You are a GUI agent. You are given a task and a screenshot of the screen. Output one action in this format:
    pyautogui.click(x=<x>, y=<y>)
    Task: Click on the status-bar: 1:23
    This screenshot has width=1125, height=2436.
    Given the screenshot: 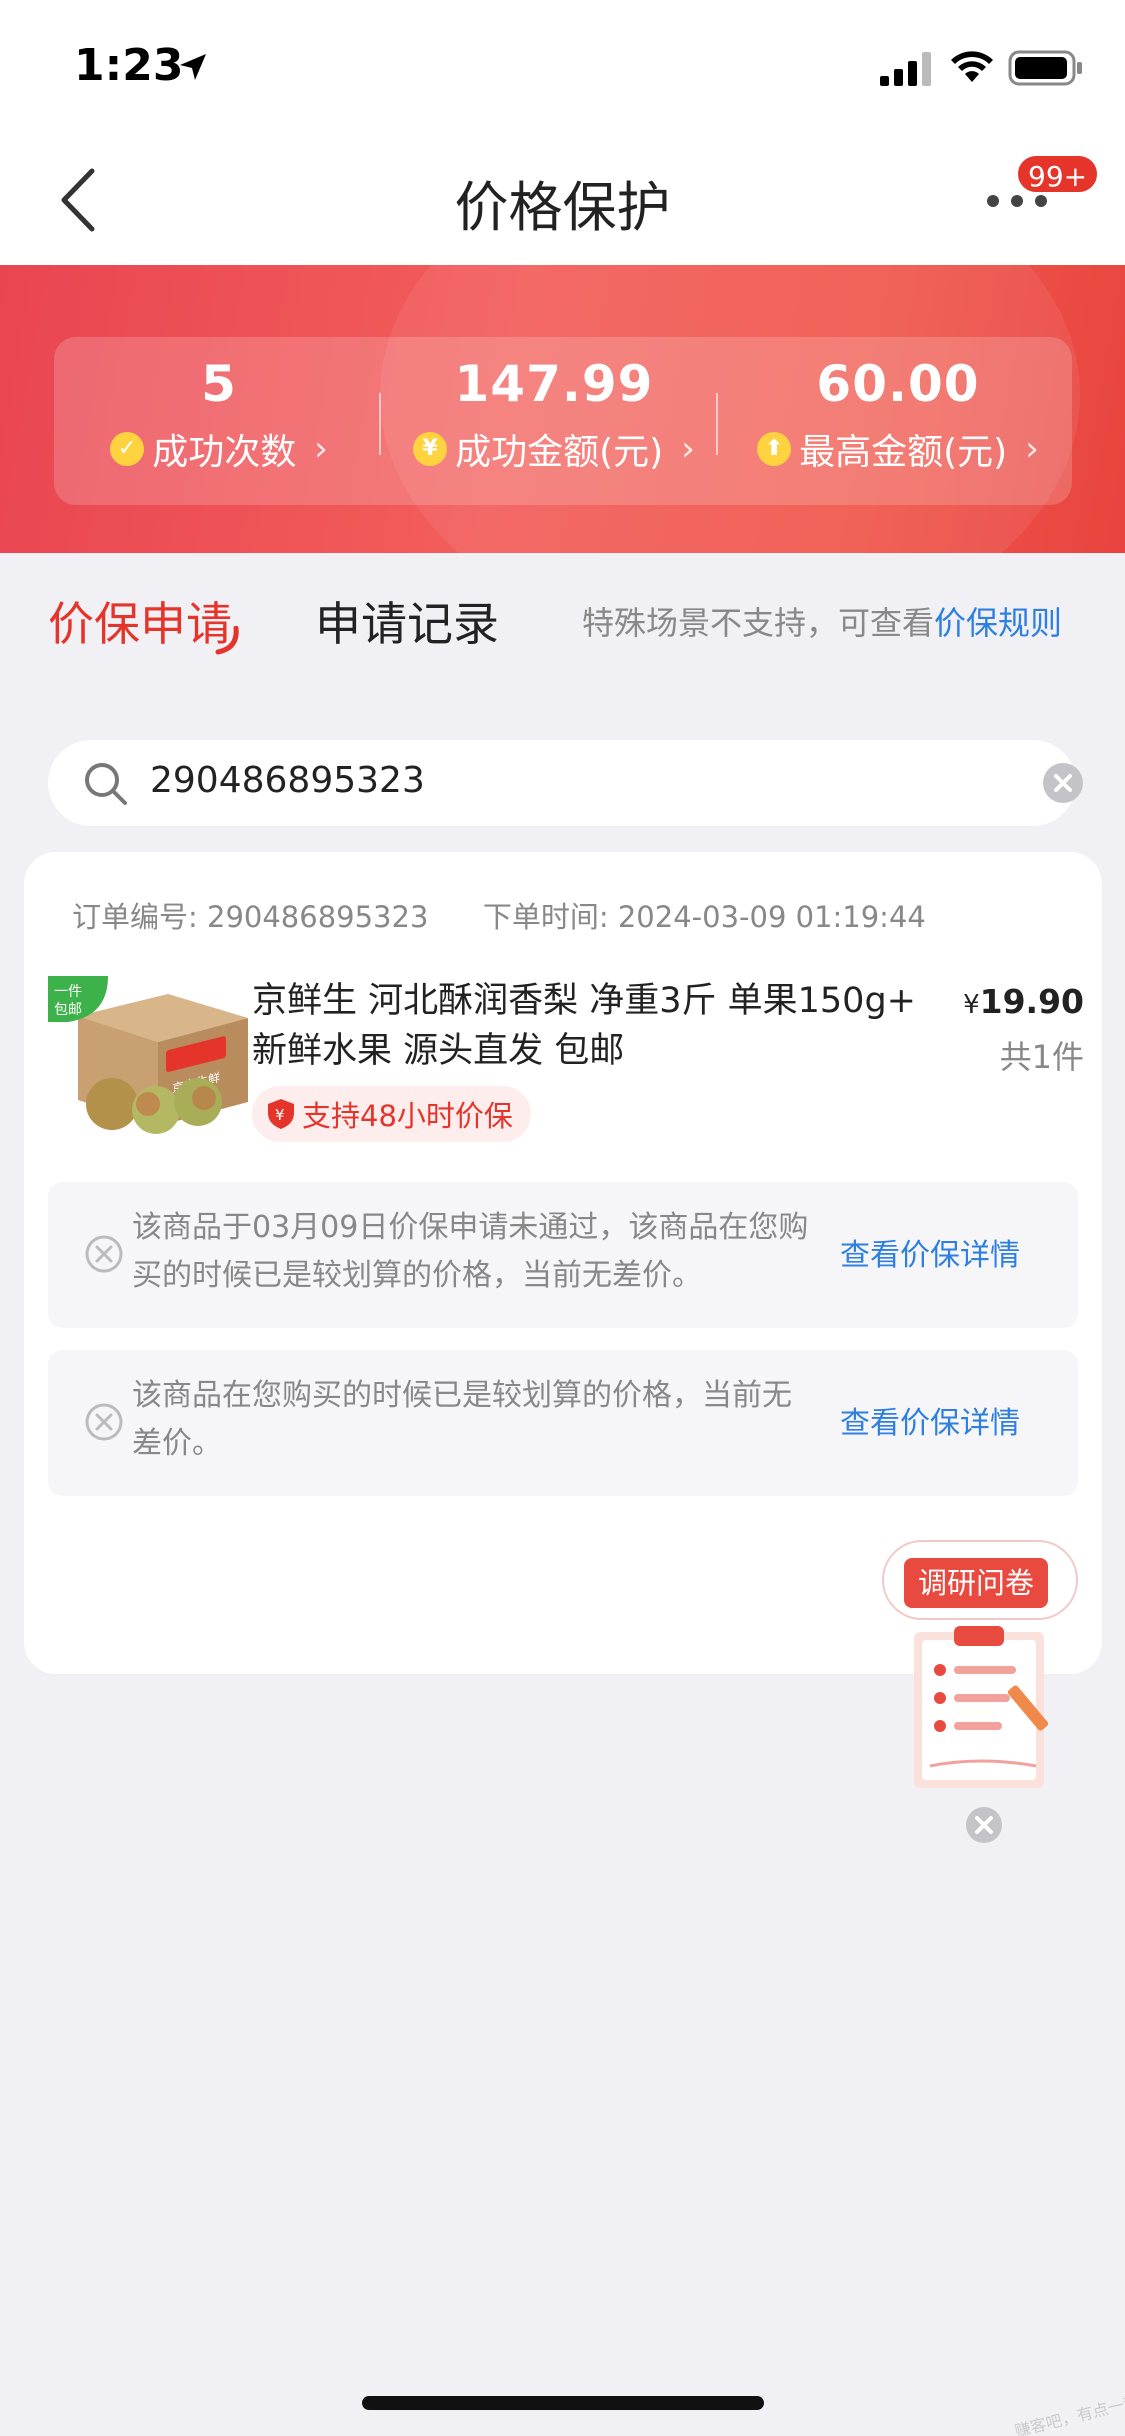 What is the action you would take?
    pyautogui.click(x=562, y=67)
    